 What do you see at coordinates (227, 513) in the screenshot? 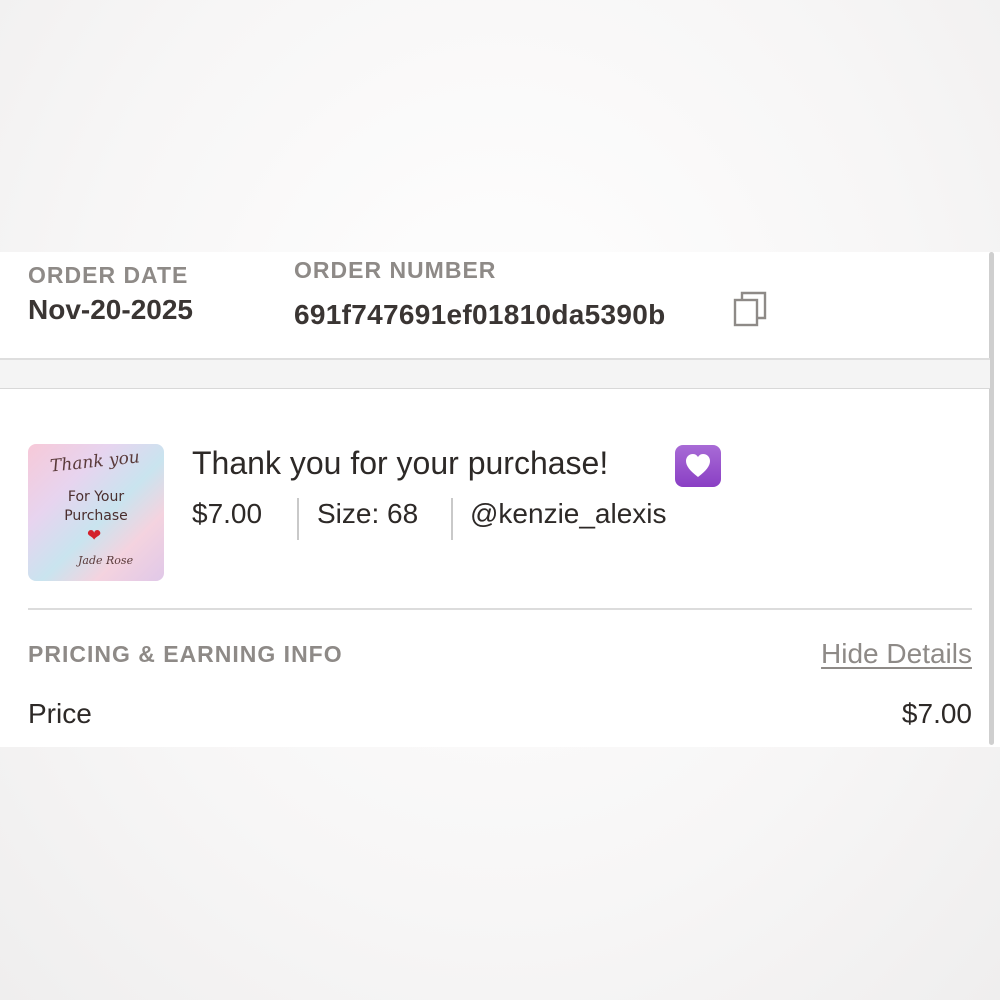
I see `item-price: $7.00` at bounding box center [227, 513].